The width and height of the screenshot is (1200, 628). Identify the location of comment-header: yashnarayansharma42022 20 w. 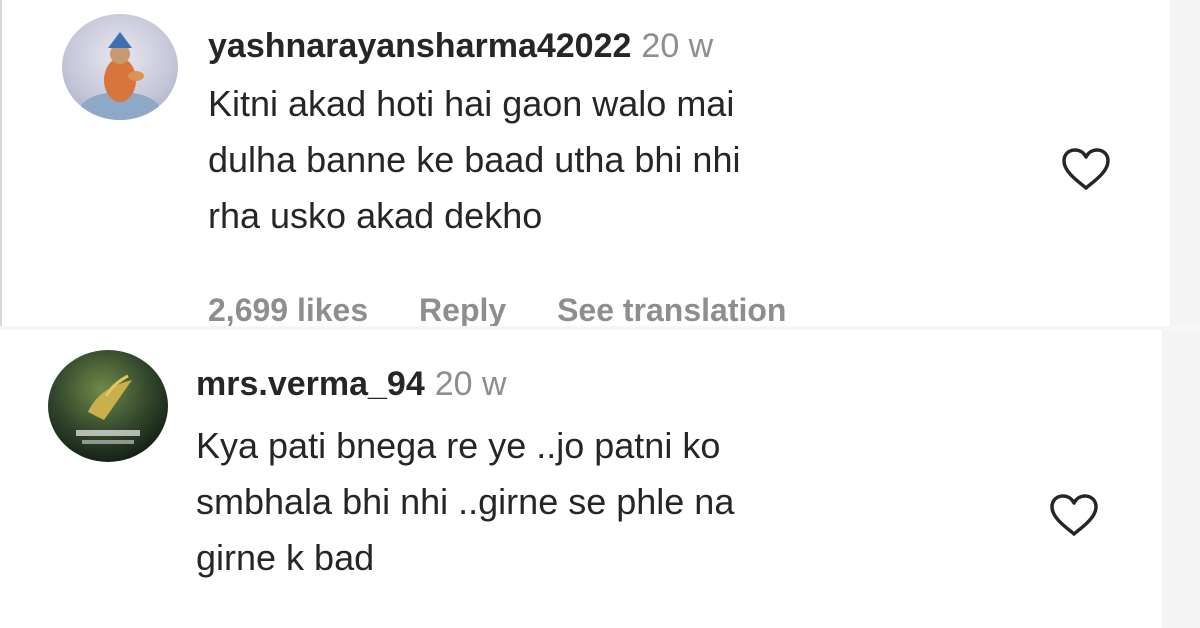
(460, 46).